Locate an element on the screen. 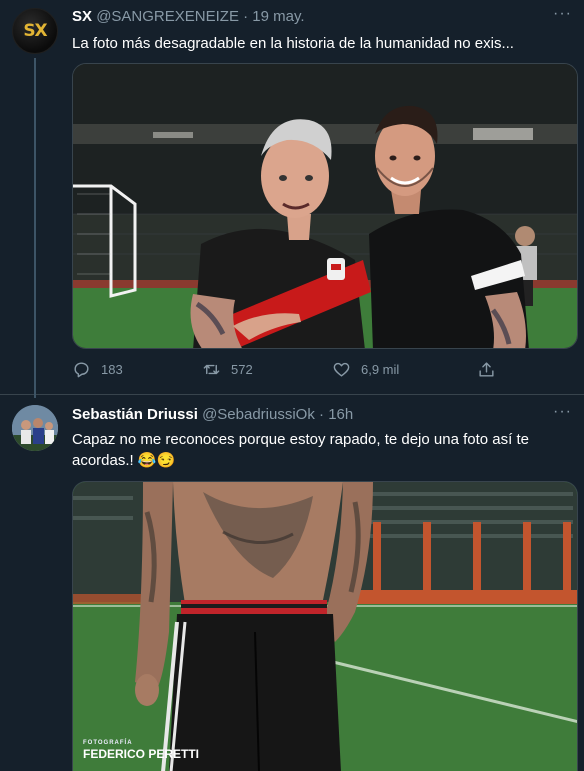 This screenshot has width=584, height=771. avatar: SX is located at coordinates (35, 31).